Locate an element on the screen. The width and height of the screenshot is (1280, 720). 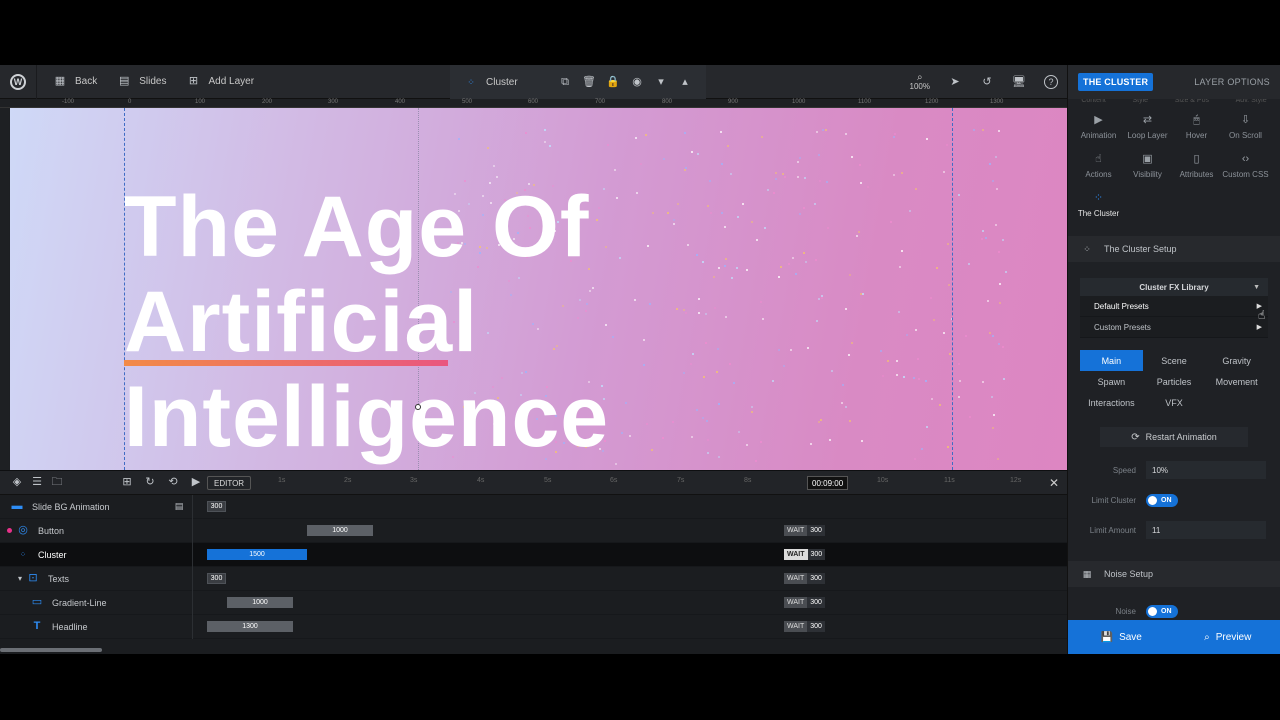
list-icon: ☰ is located at coordinates (37, 483).